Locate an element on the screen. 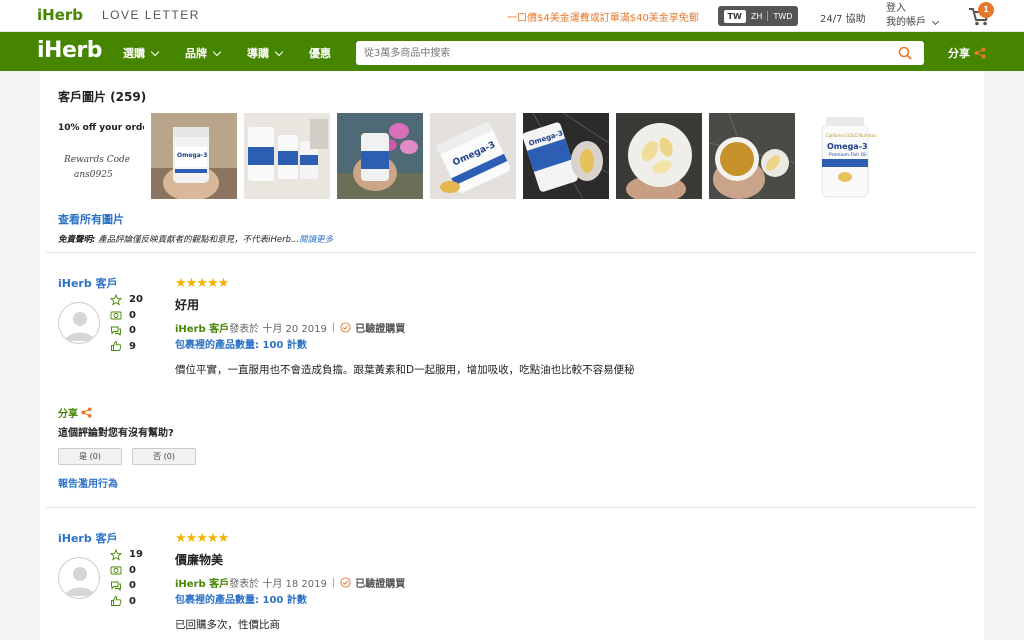 This screenshot has width=1024, height=640. reviewer-stats: 19 0 0 0 is located at coordinates (126, 578).